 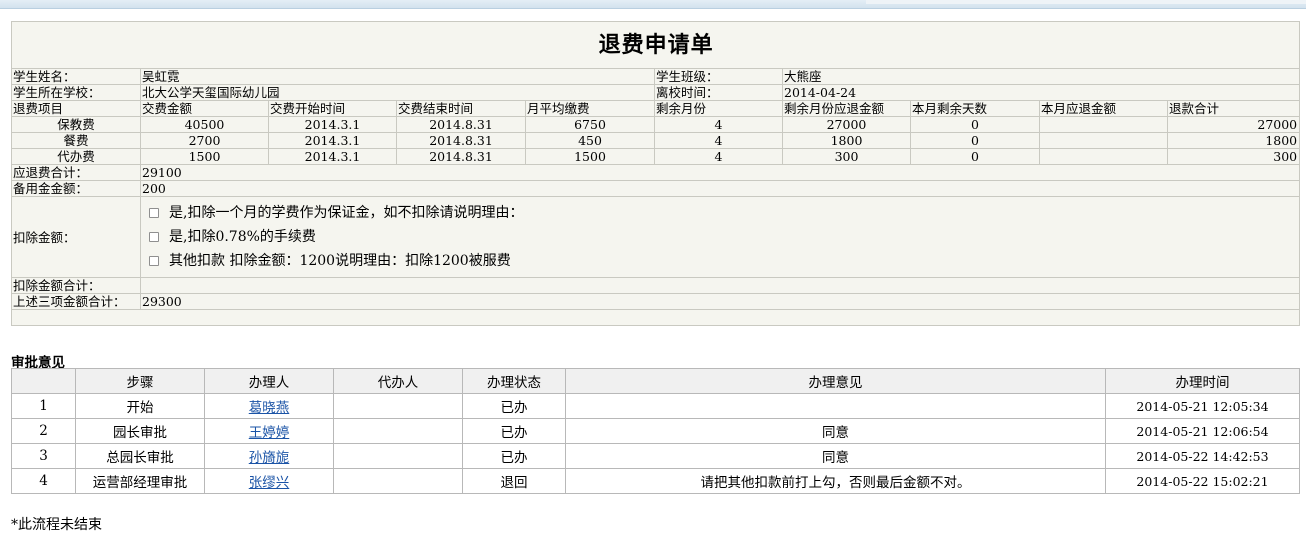 I want to click on handler-link: 王婷婷, so click(x=269, y=433).